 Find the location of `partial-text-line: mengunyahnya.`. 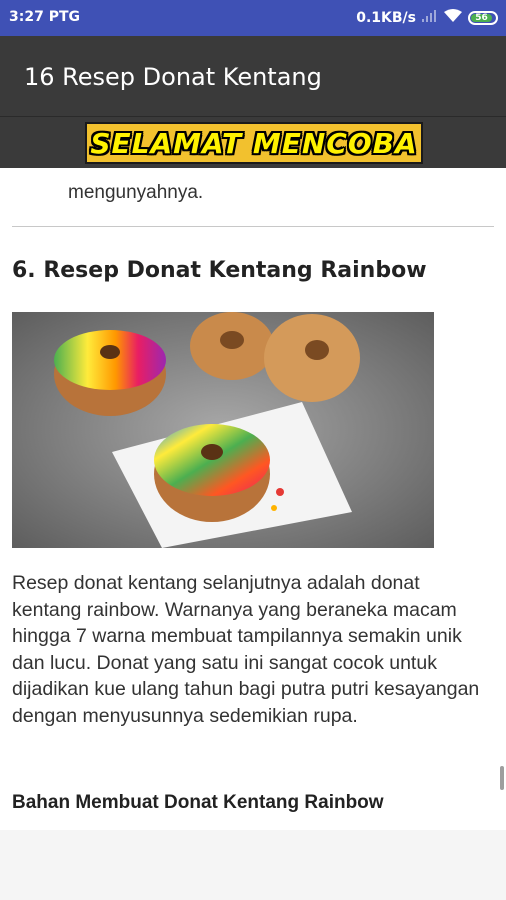

partial-text-line: mengunyahnya. is located at coordinates (136, 192).